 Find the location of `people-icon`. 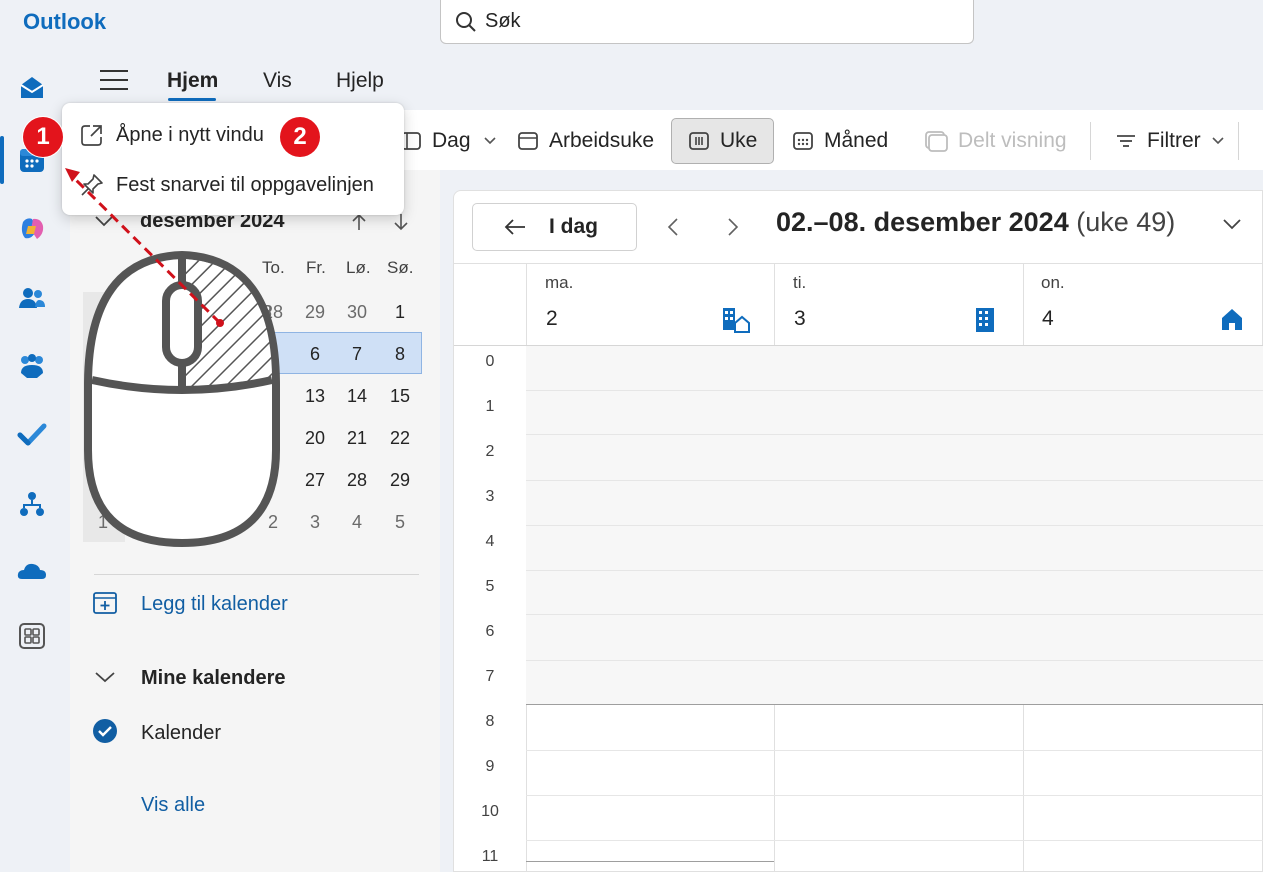

people-icon is located at coordinates (32, 298).